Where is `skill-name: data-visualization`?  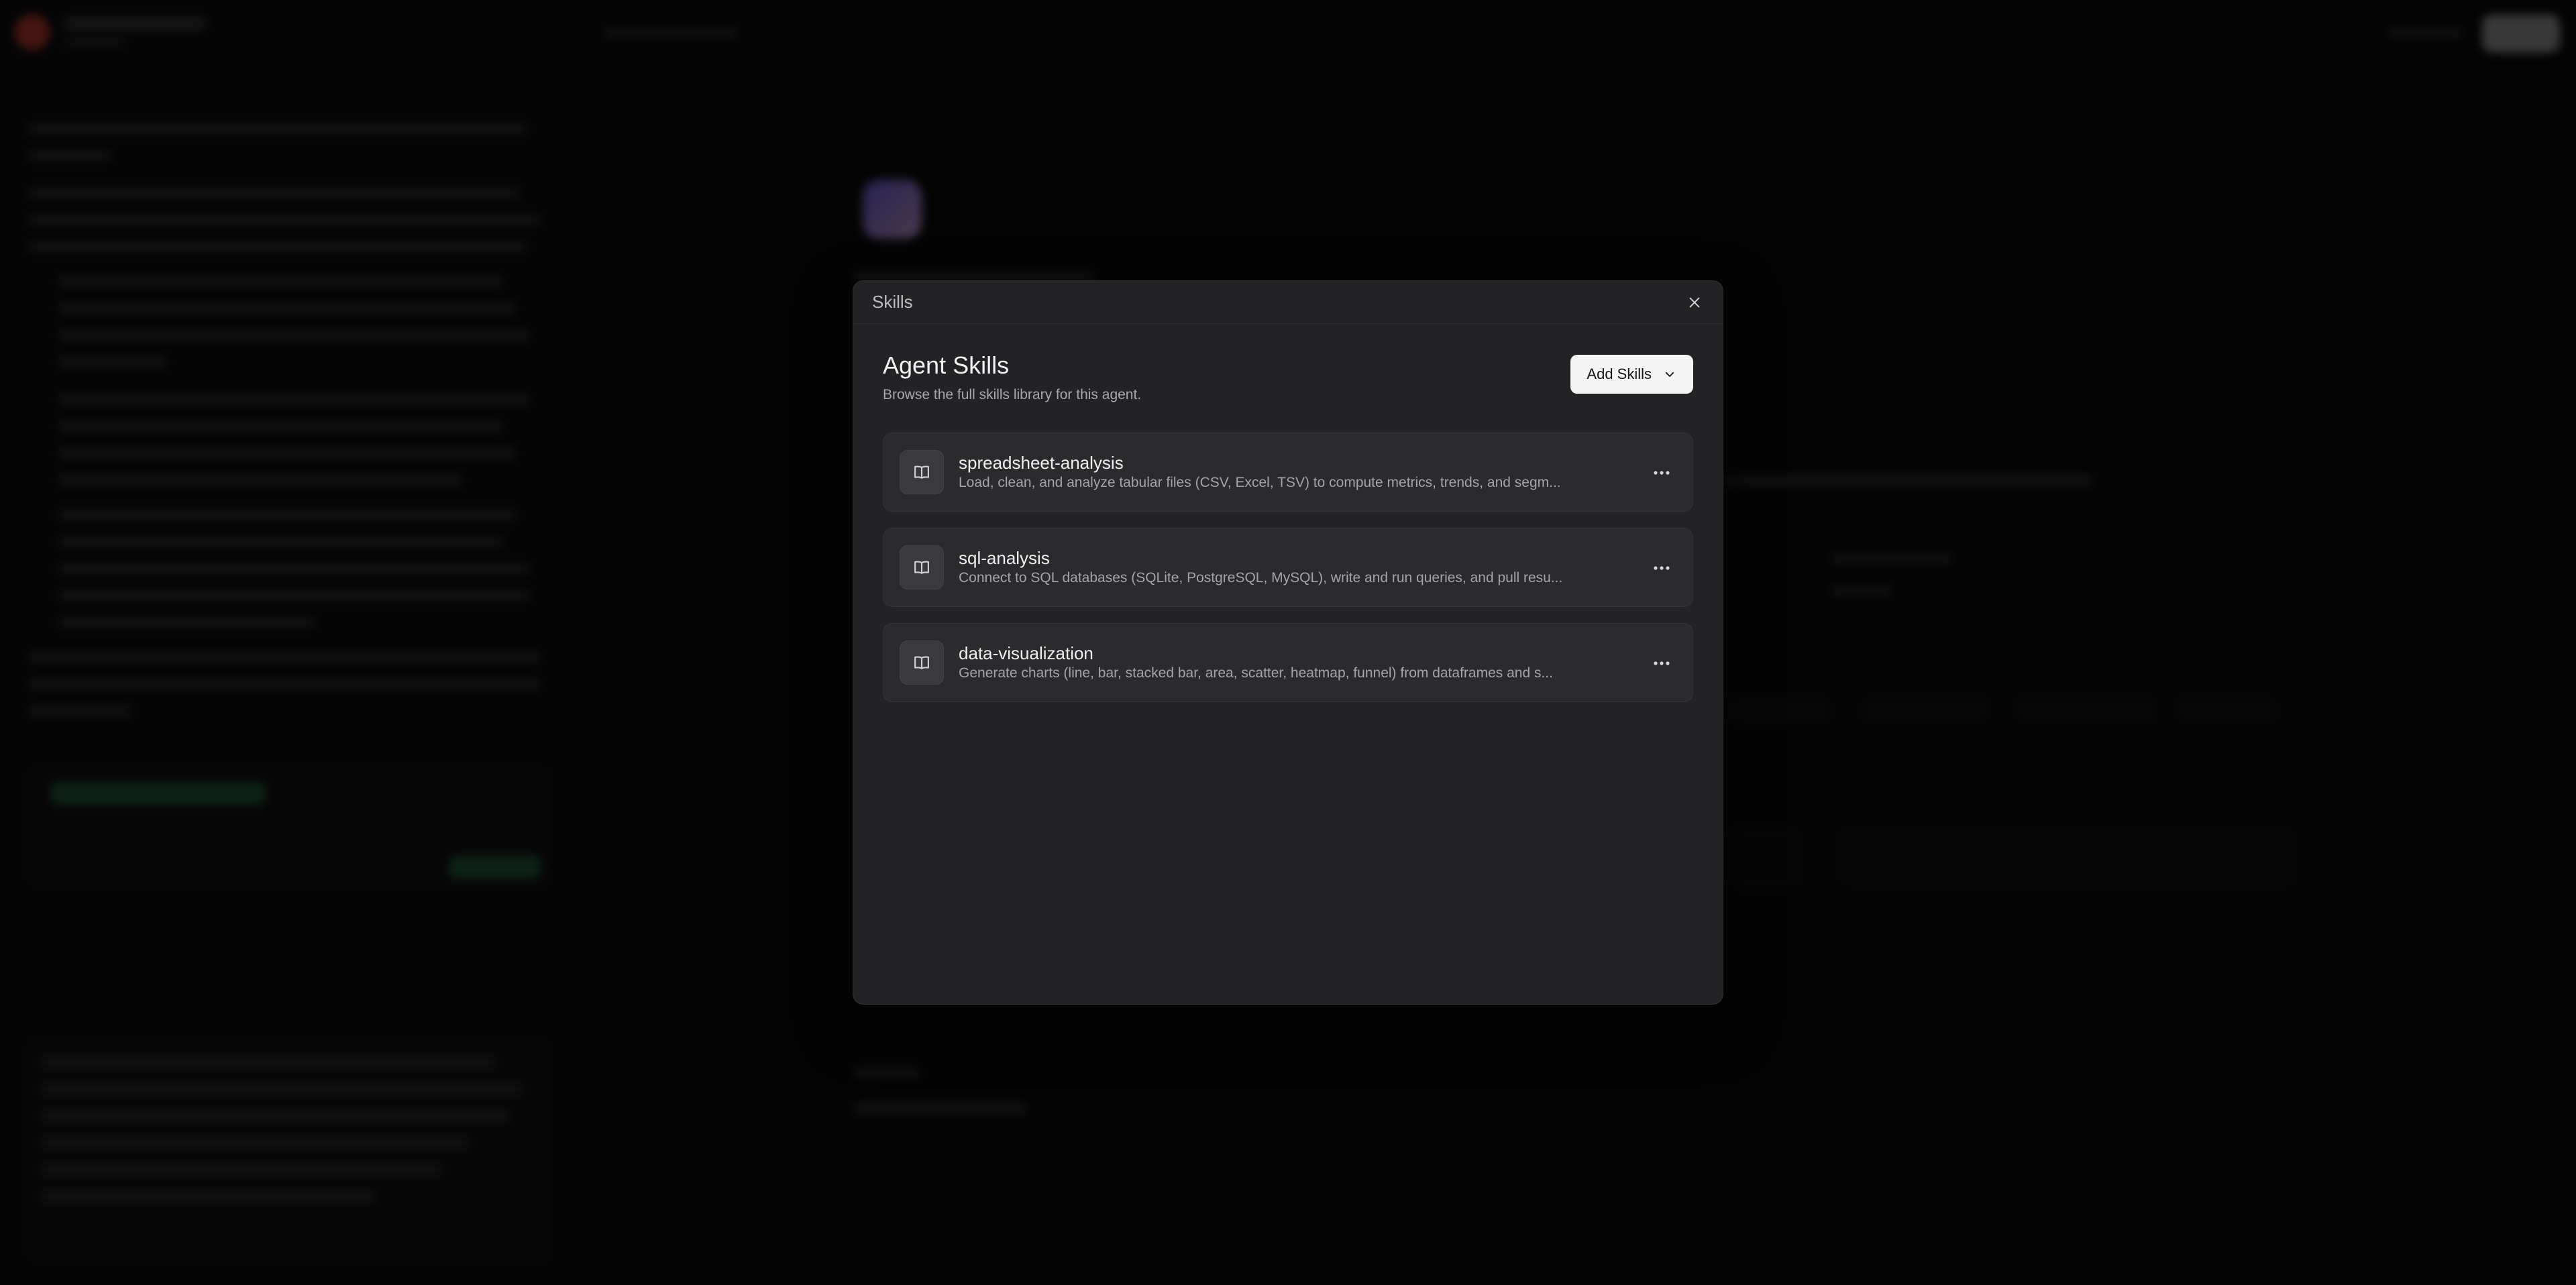 skill-name: data-visualization is located at coordinates (1026, 653).